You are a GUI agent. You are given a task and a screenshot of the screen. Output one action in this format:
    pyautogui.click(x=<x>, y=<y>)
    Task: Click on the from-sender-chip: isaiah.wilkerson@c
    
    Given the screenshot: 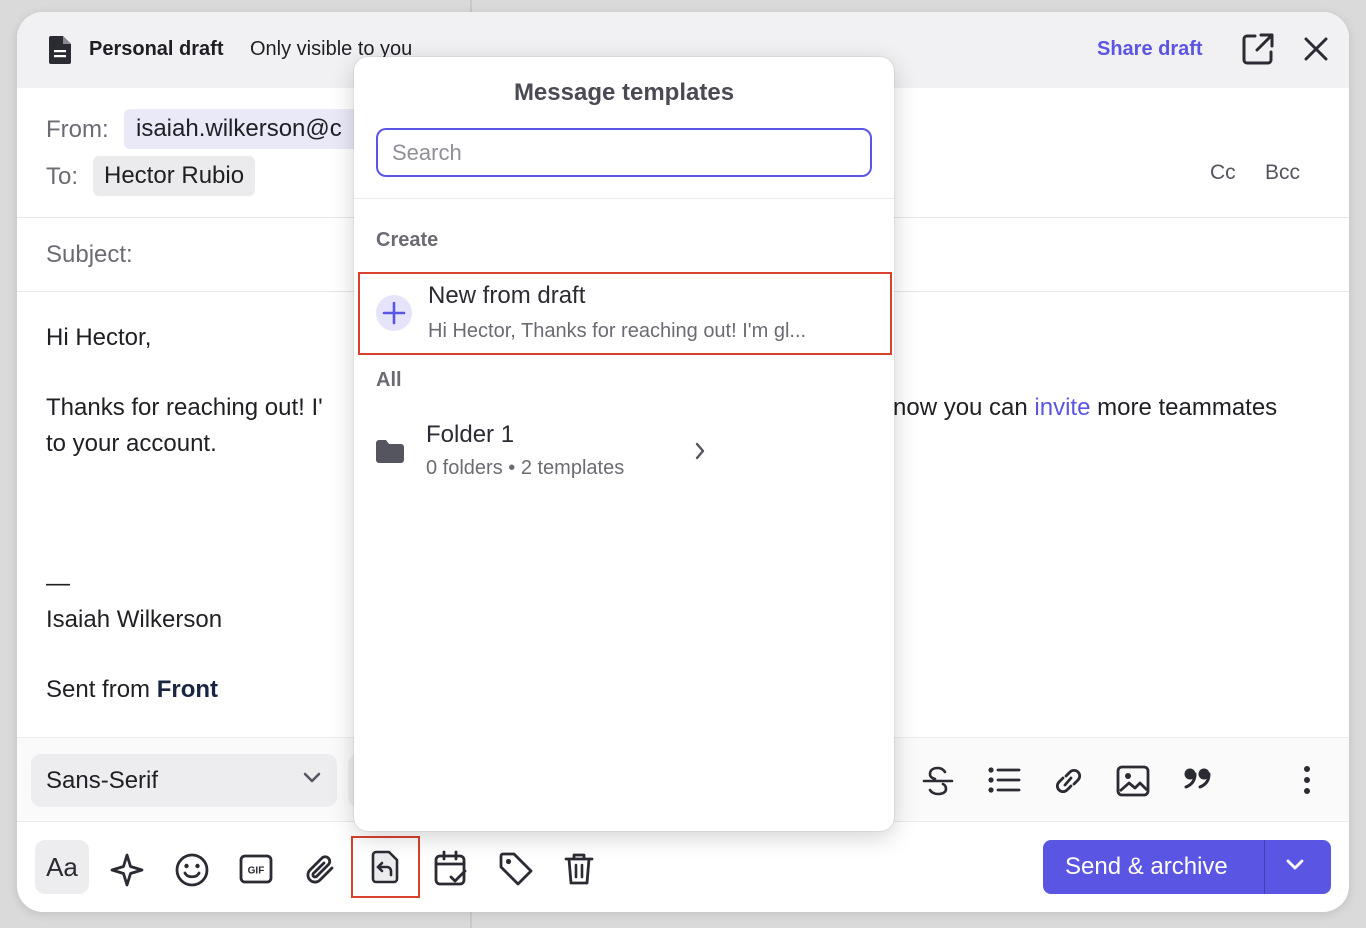 What is the action you would take?
    pyautogui.click(x=254, y=129)
    